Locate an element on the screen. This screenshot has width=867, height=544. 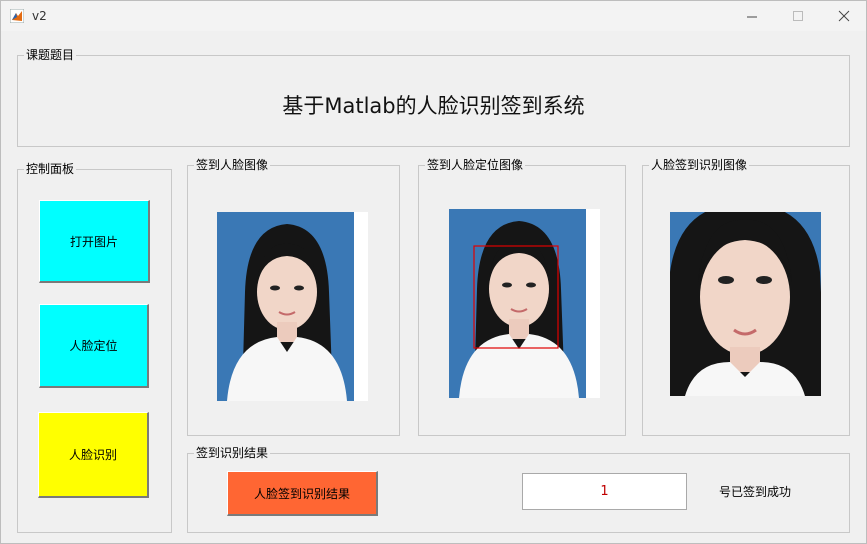
result-button: 人脸签到识别结果 is located at coordinates (302, 493).